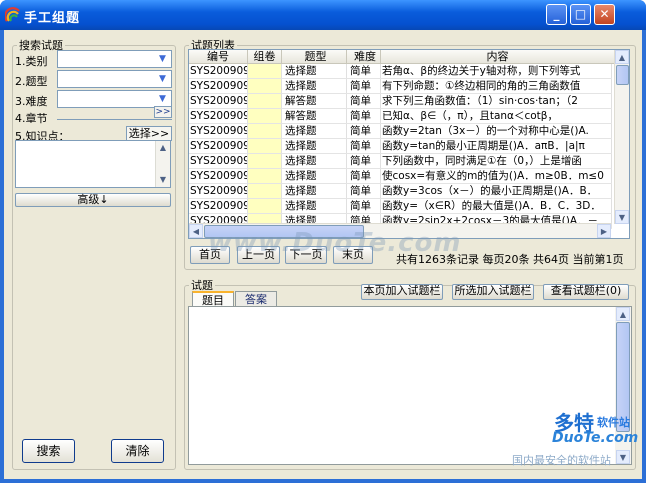 Image resolution: width=646 pixels, height=483 pixels. What do you see at coordinates (400, 176) in the screenshot?
I see `table-row: SYS200909 选择题 简单 使cosx=有意义的m的值为()A．m≥0B．m≤0` at bounding box center [400, 176].